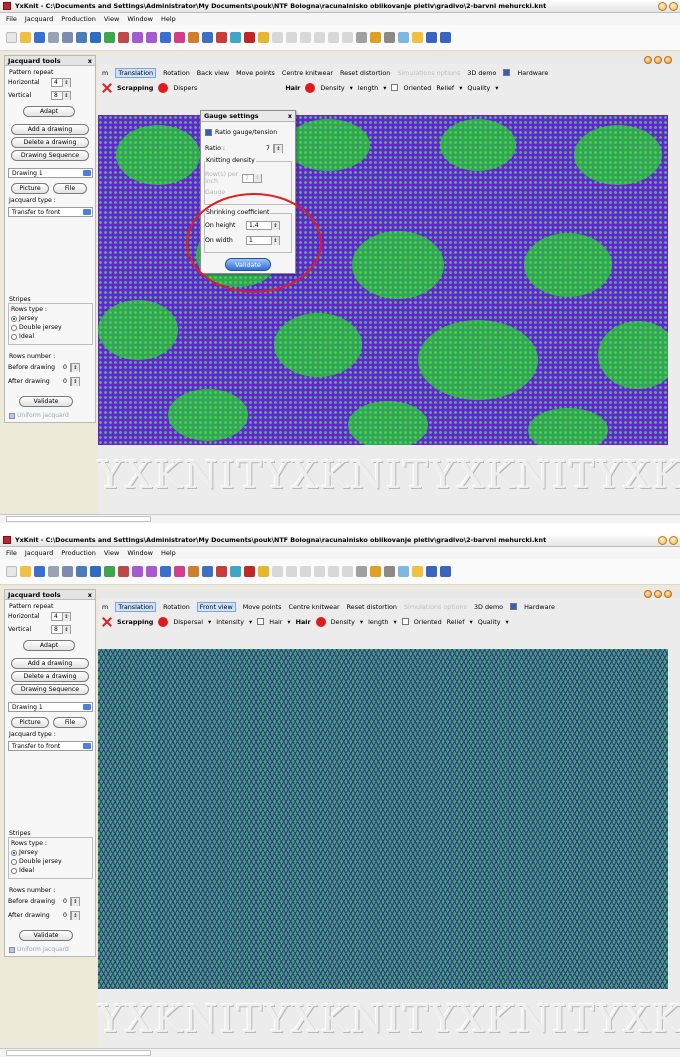 The width and height of the screenshot is (680, 1057). I want to click on doc-minimize-icon, so click(648, 594).